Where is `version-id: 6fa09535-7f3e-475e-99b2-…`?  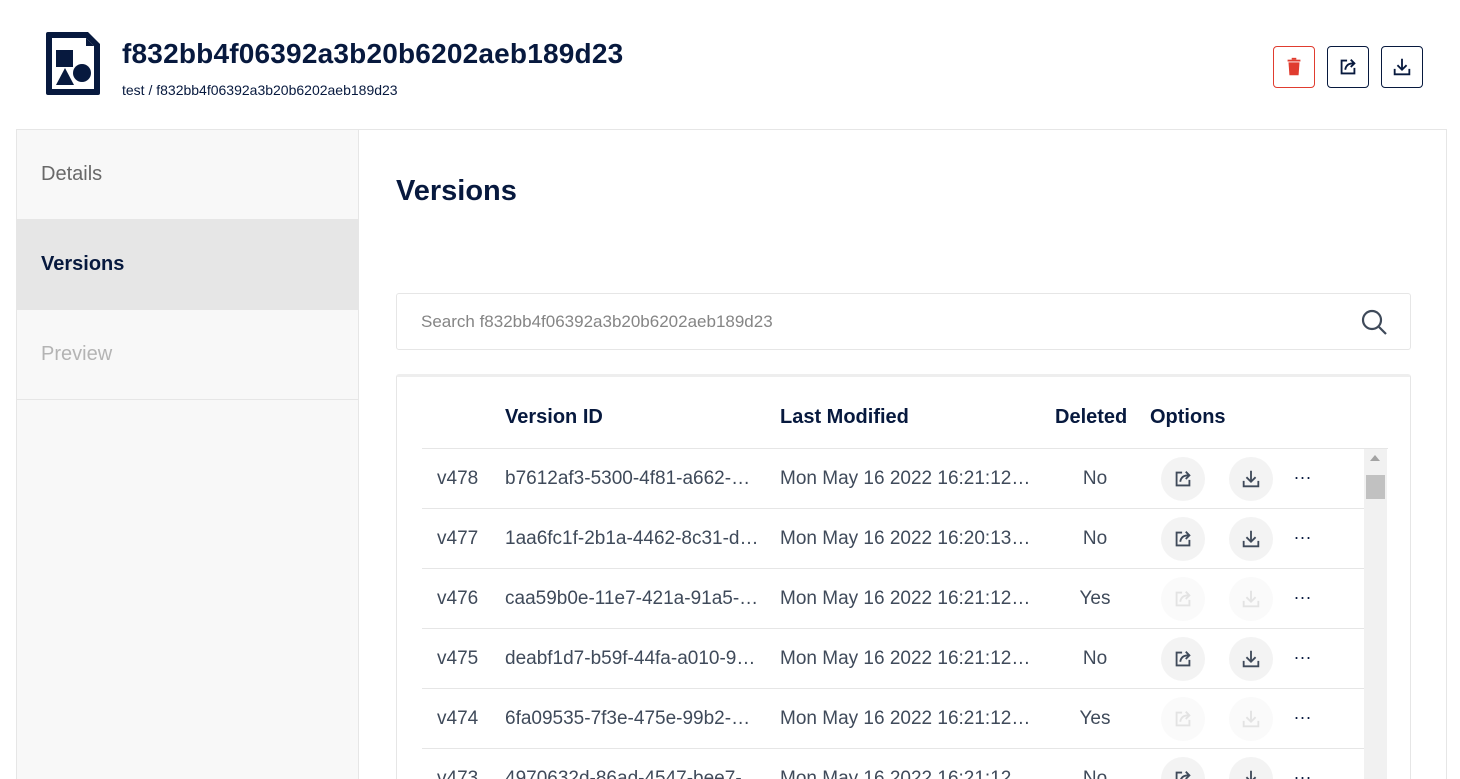 version-id: 6fa09535-7f3e-475e-99b2-… is located at coordinates (628, 718).